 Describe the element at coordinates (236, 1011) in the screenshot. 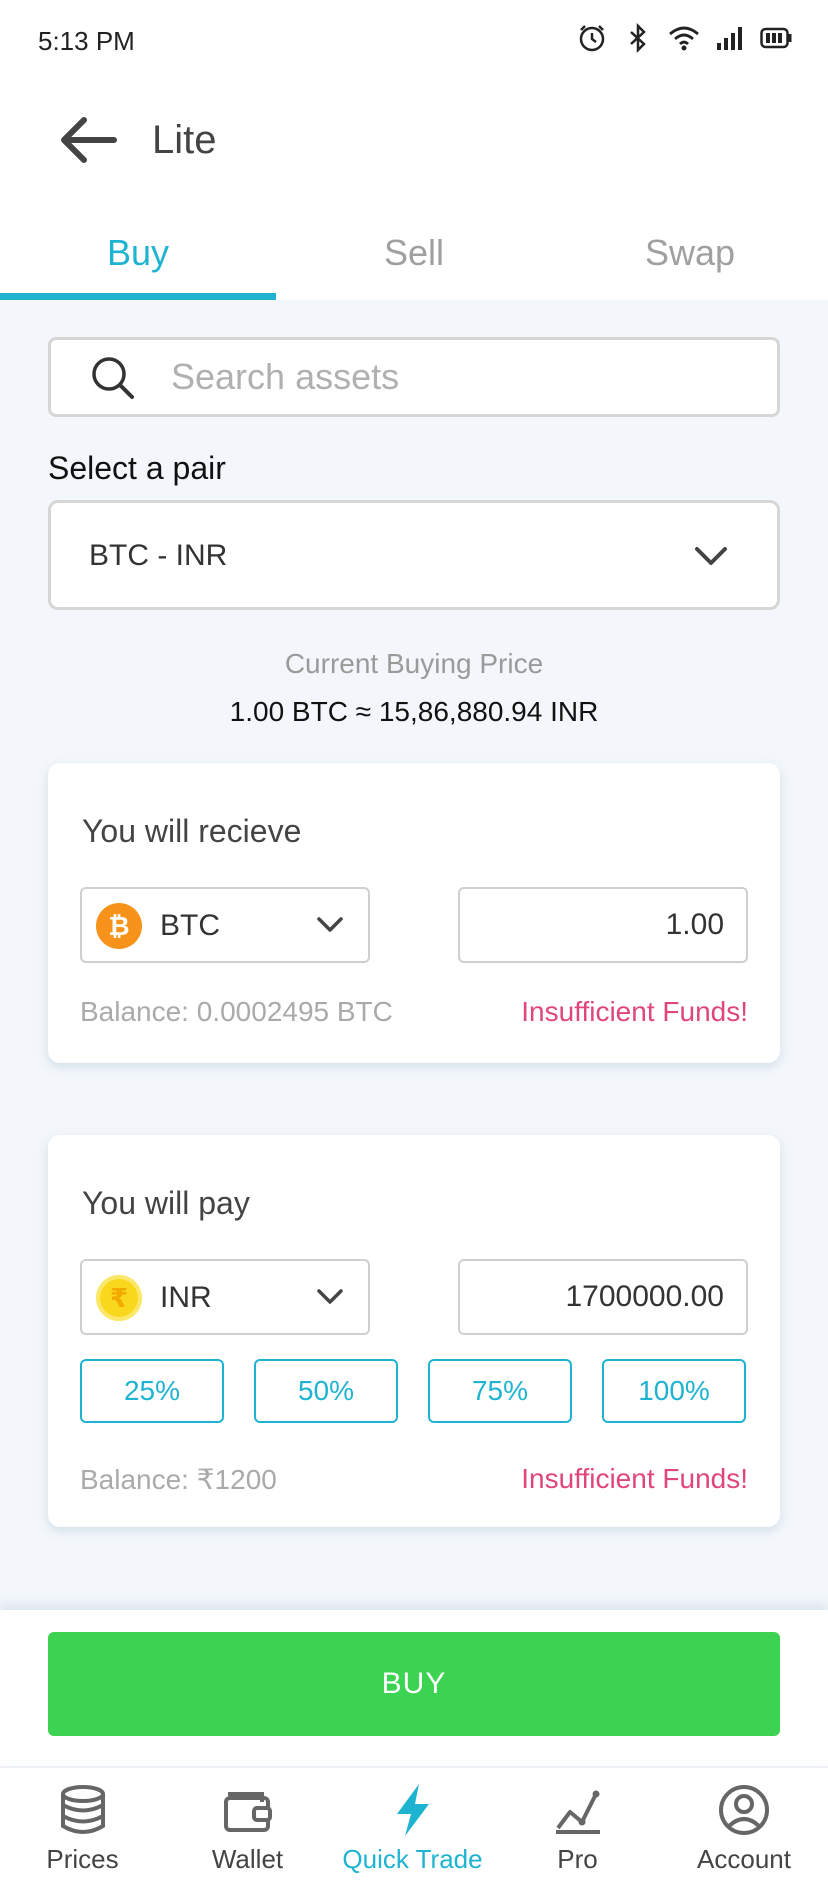

I see `receive-balance: Balance: 0.0002495 BTC` at that location.